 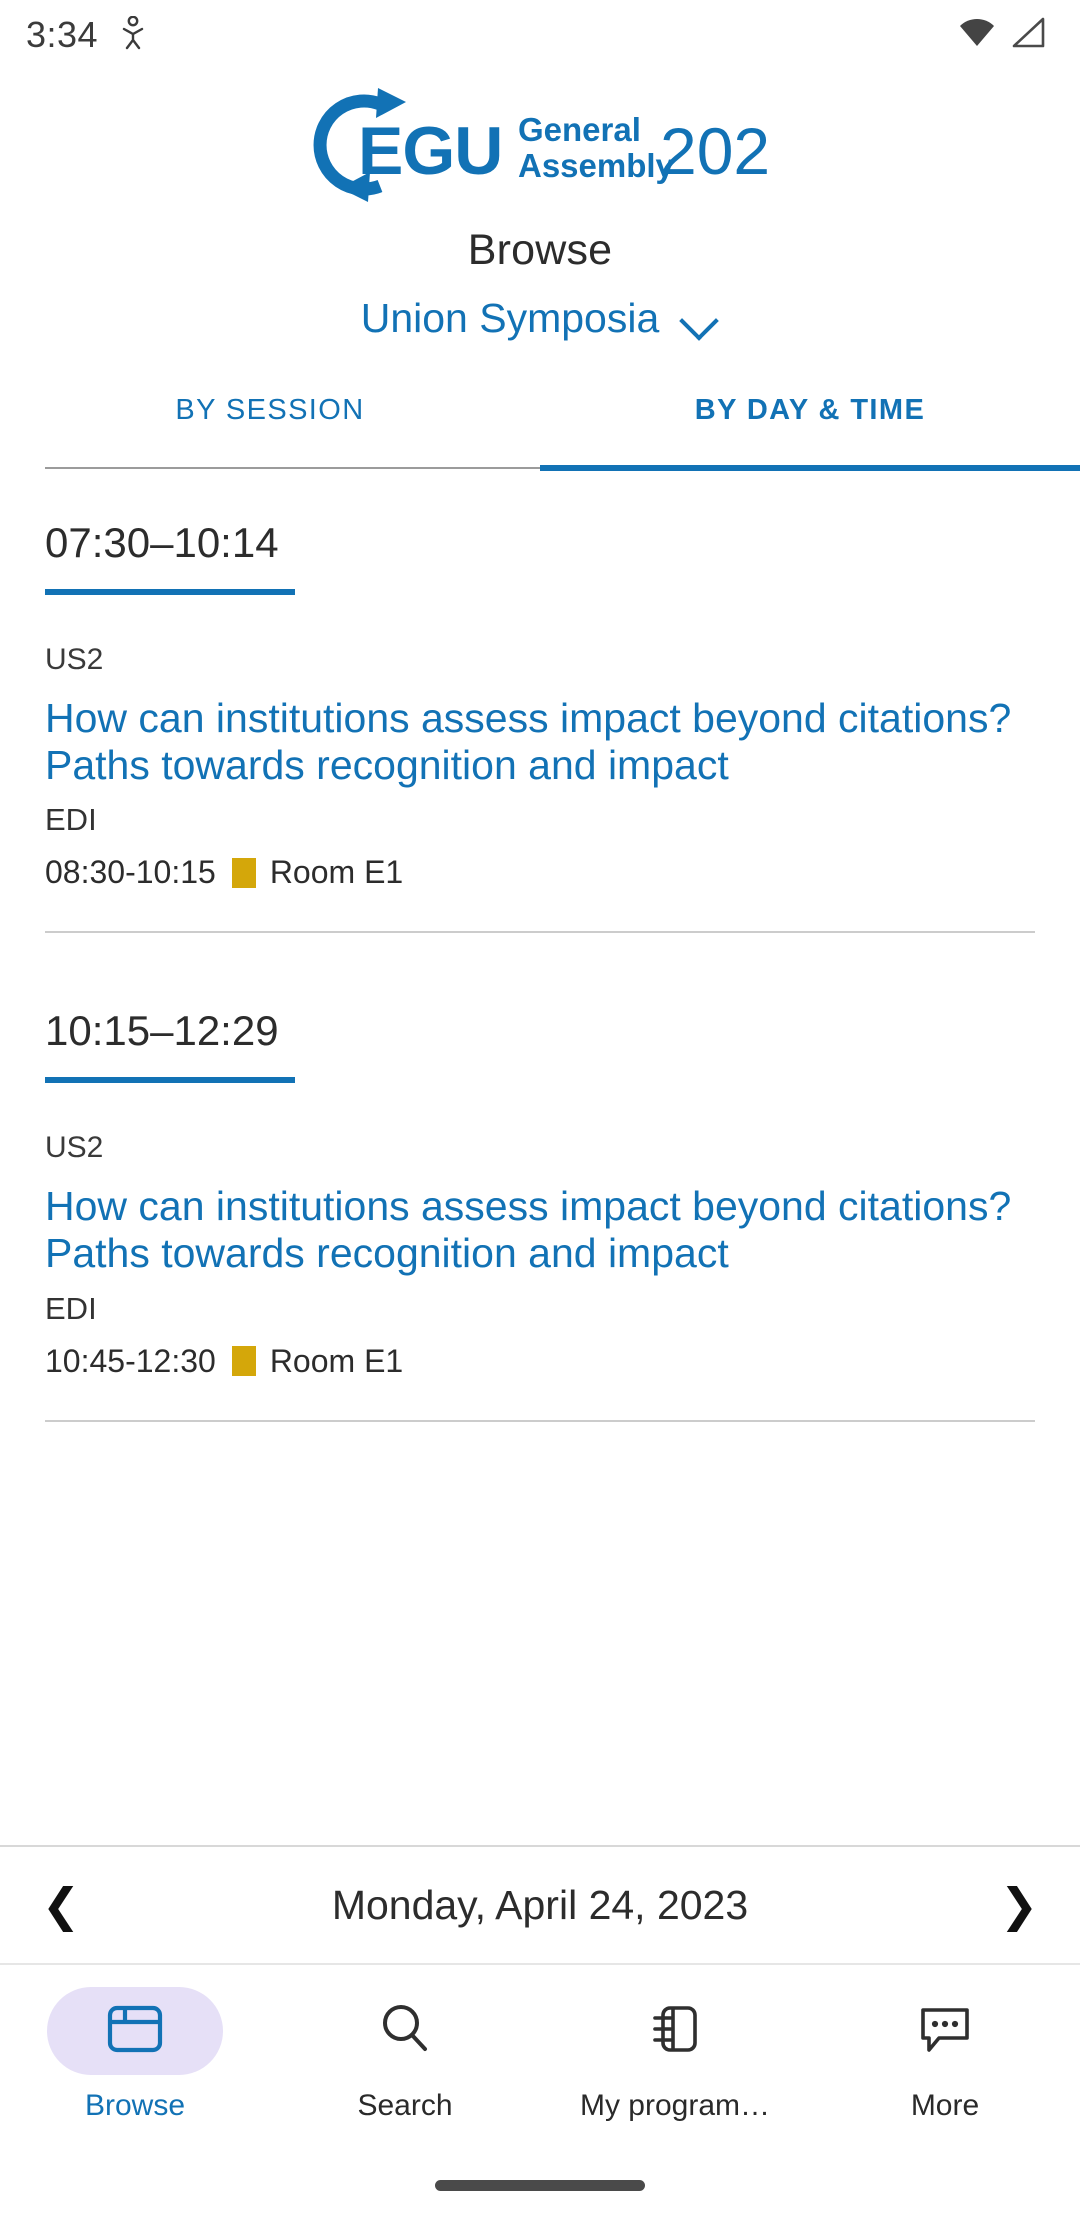 What do you see at coordinates (977, 35) in the screenshot?
I see `wifi-icon` at bounding box center [977, 35].